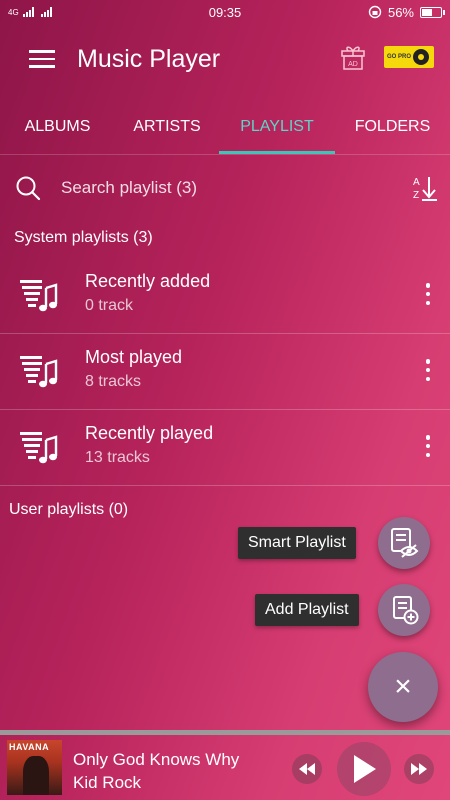 The width and height of the screenshot is (450, 800). I want to click on tab-artists: ARTISTS, so click(167, 127).